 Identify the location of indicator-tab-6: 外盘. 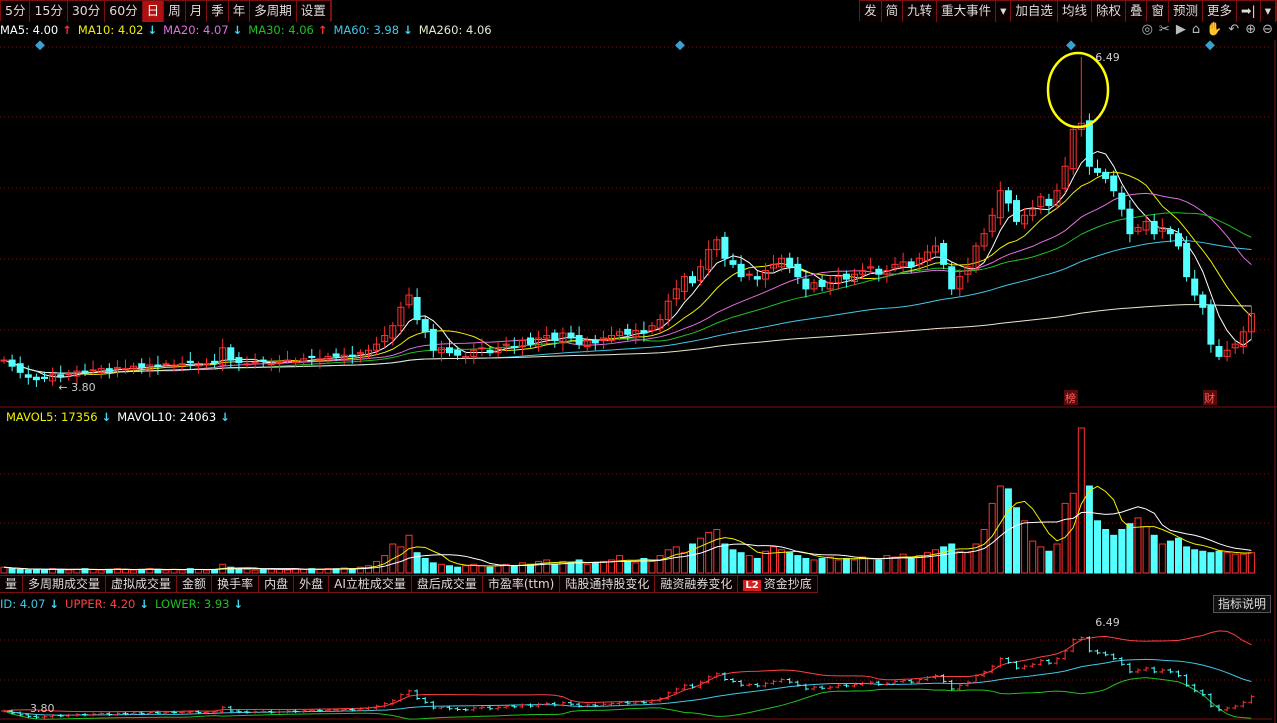
(312, 584).